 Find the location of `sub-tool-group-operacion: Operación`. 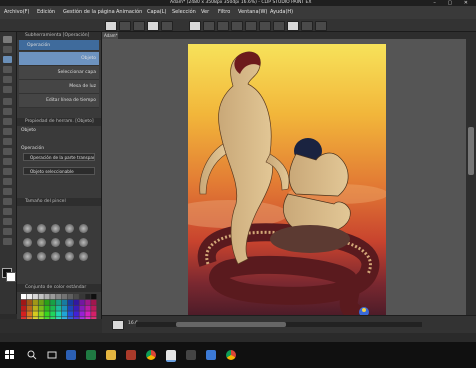

sub-tool-group-operacion: Operación is located at coordinates (59, 45).